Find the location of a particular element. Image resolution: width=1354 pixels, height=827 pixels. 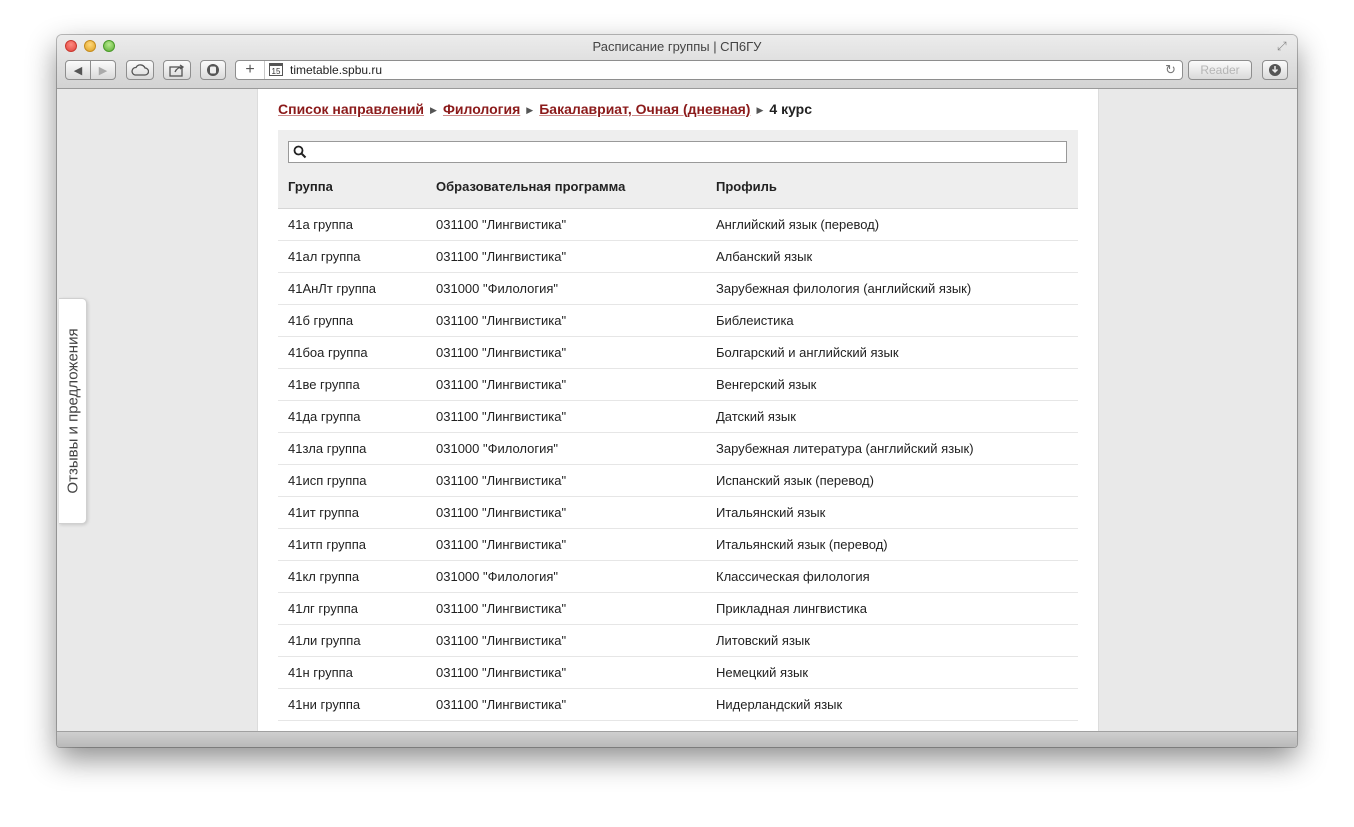

profile-cell: Классическая филология is located at coordinates (793, 576).